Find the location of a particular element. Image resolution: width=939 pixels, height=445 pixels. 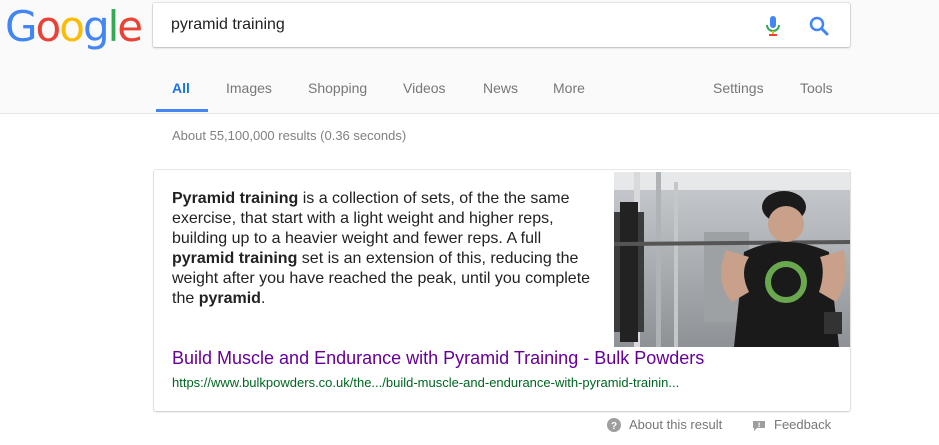

logo-letter: e is located at coordinates (130, 26).